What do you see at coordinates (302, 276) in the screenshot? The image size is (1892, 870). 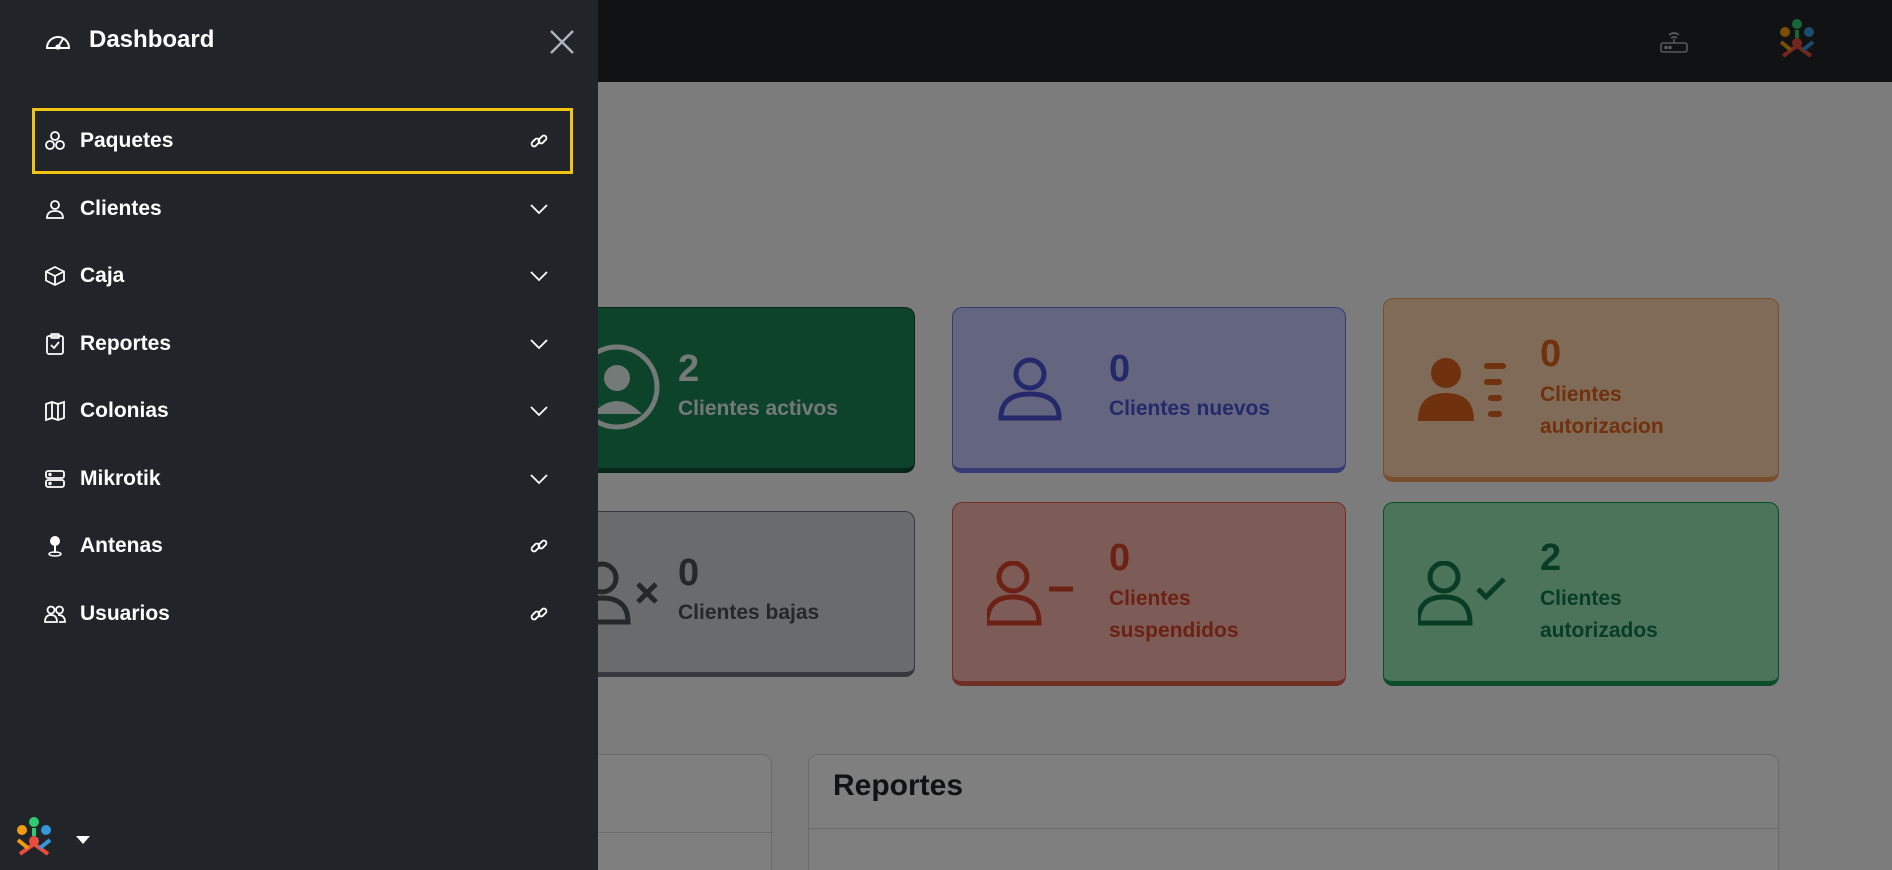 I see `sidebar-item-caja: Caja` at bounding box center [302, 276].